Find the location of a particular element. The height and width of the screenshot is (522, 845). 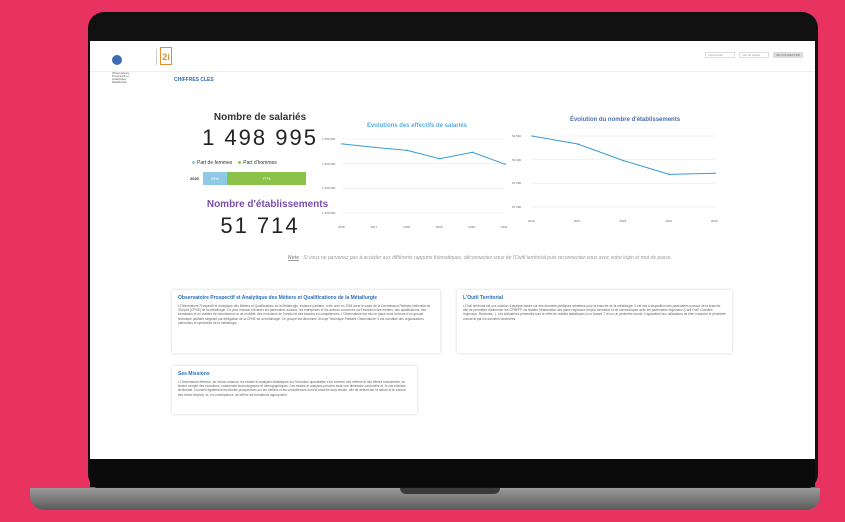

establishments-xtick: 2016 is located at coordinates (531, 221).